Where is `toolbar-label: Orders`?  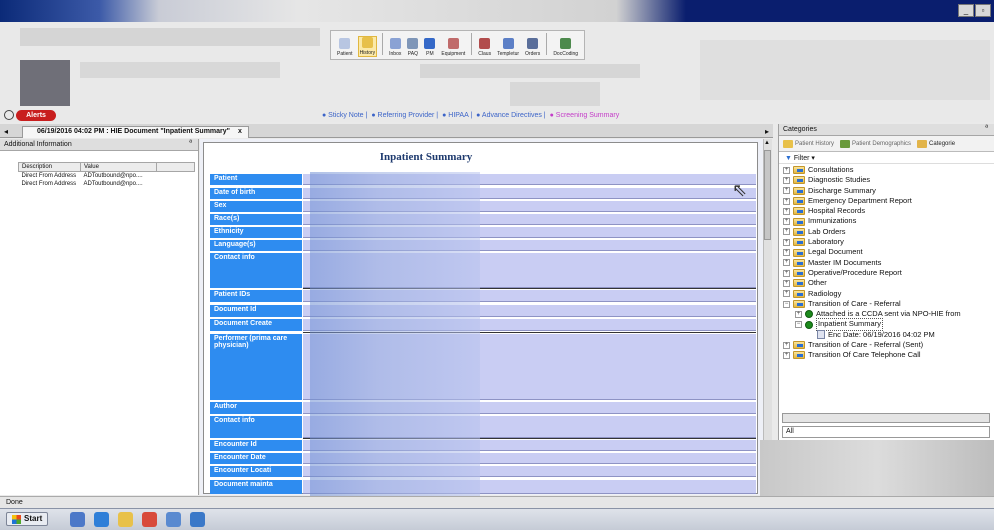
toolbar-label: Orders is located at coordinates (533, 54).